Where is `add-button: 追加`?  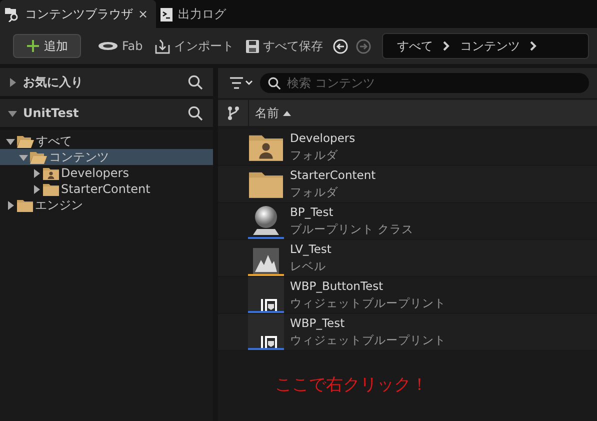 add-button: 追加 is located at coordinates (47, 46).